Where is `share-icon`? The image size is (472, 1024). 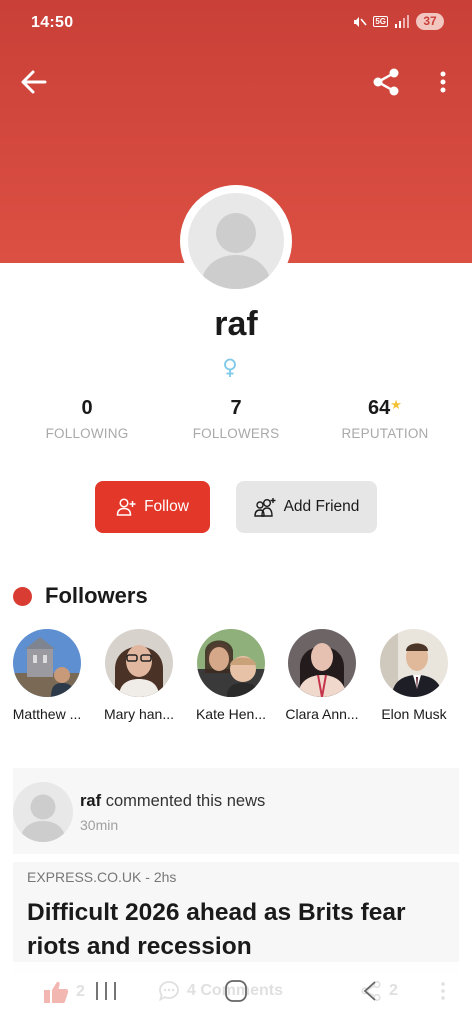
share-icon is located at coordinates (386, 82).